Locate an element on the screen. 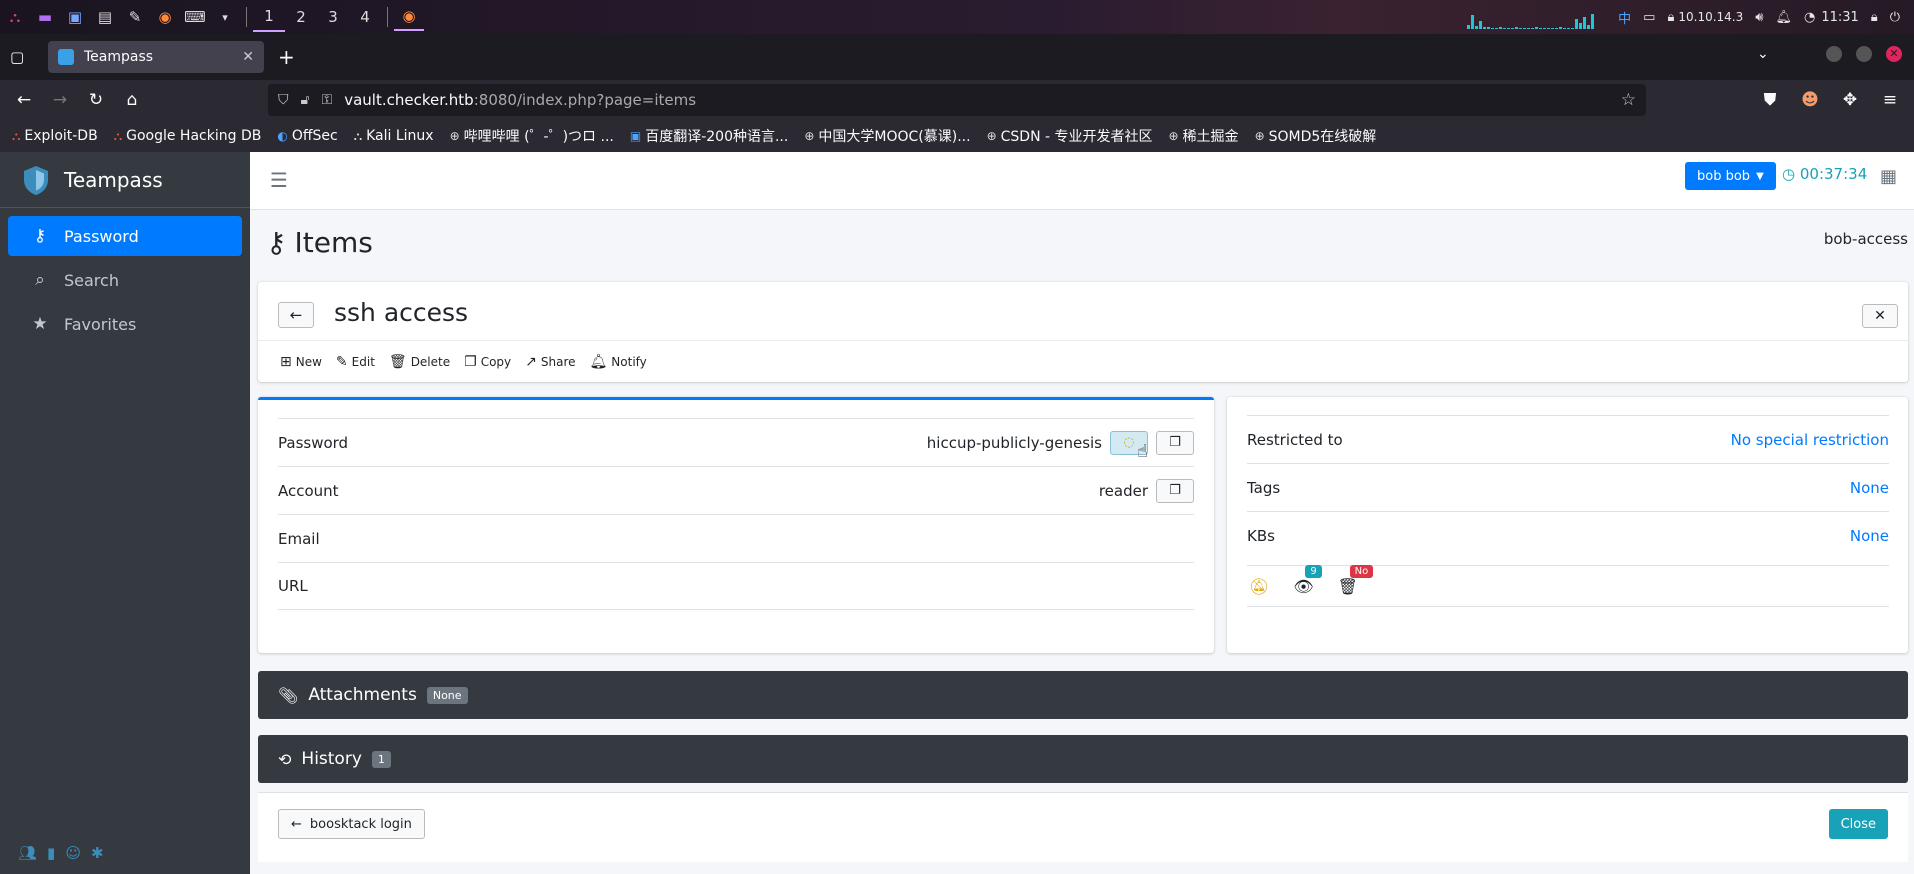 This screenshot has width=1914, height=874. notify-button: 🔔︎ Notify is located at coordinates (618, 362).